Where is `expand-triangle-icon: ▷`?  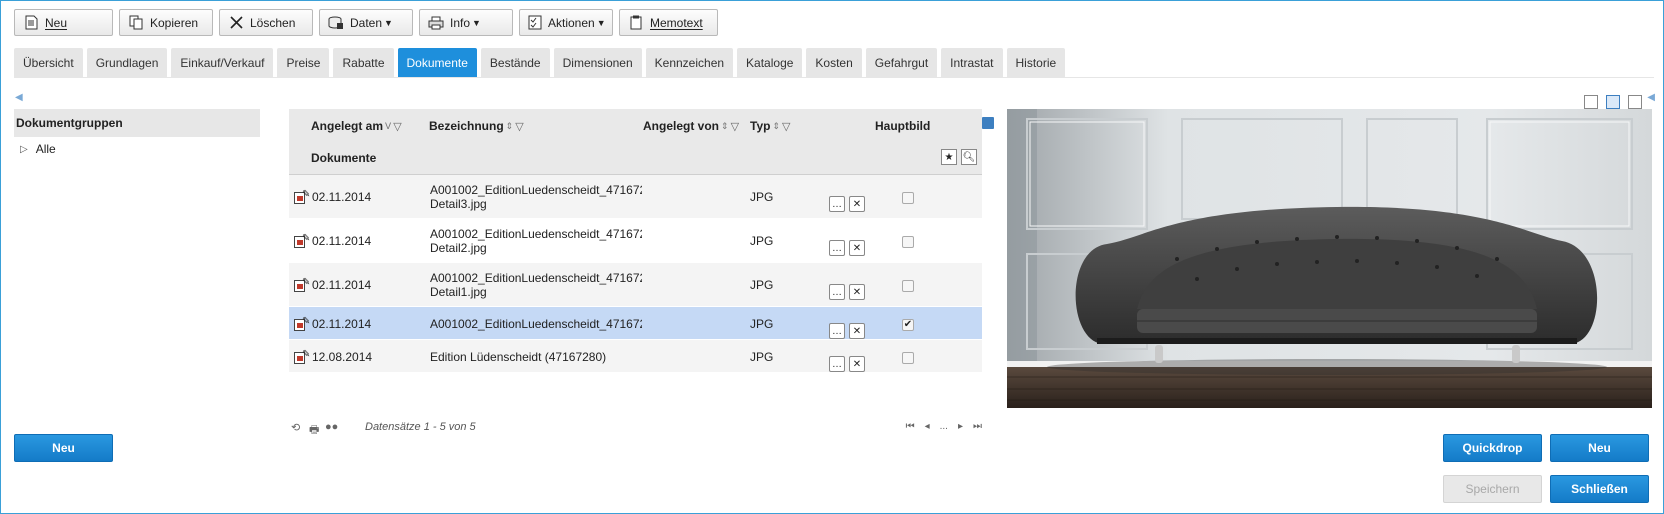
expand-triangle-icon: ▷ is located at coordinates (24, 149).